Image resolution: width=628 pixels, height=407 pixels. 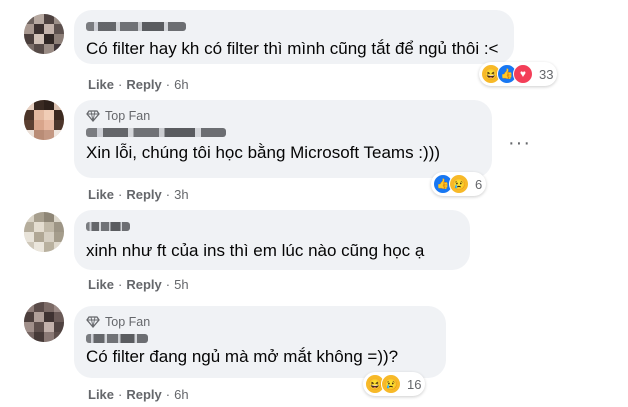 I want to click on reactions-summary: 😆 👍 ♥ 33, so click(x=518, y=74).